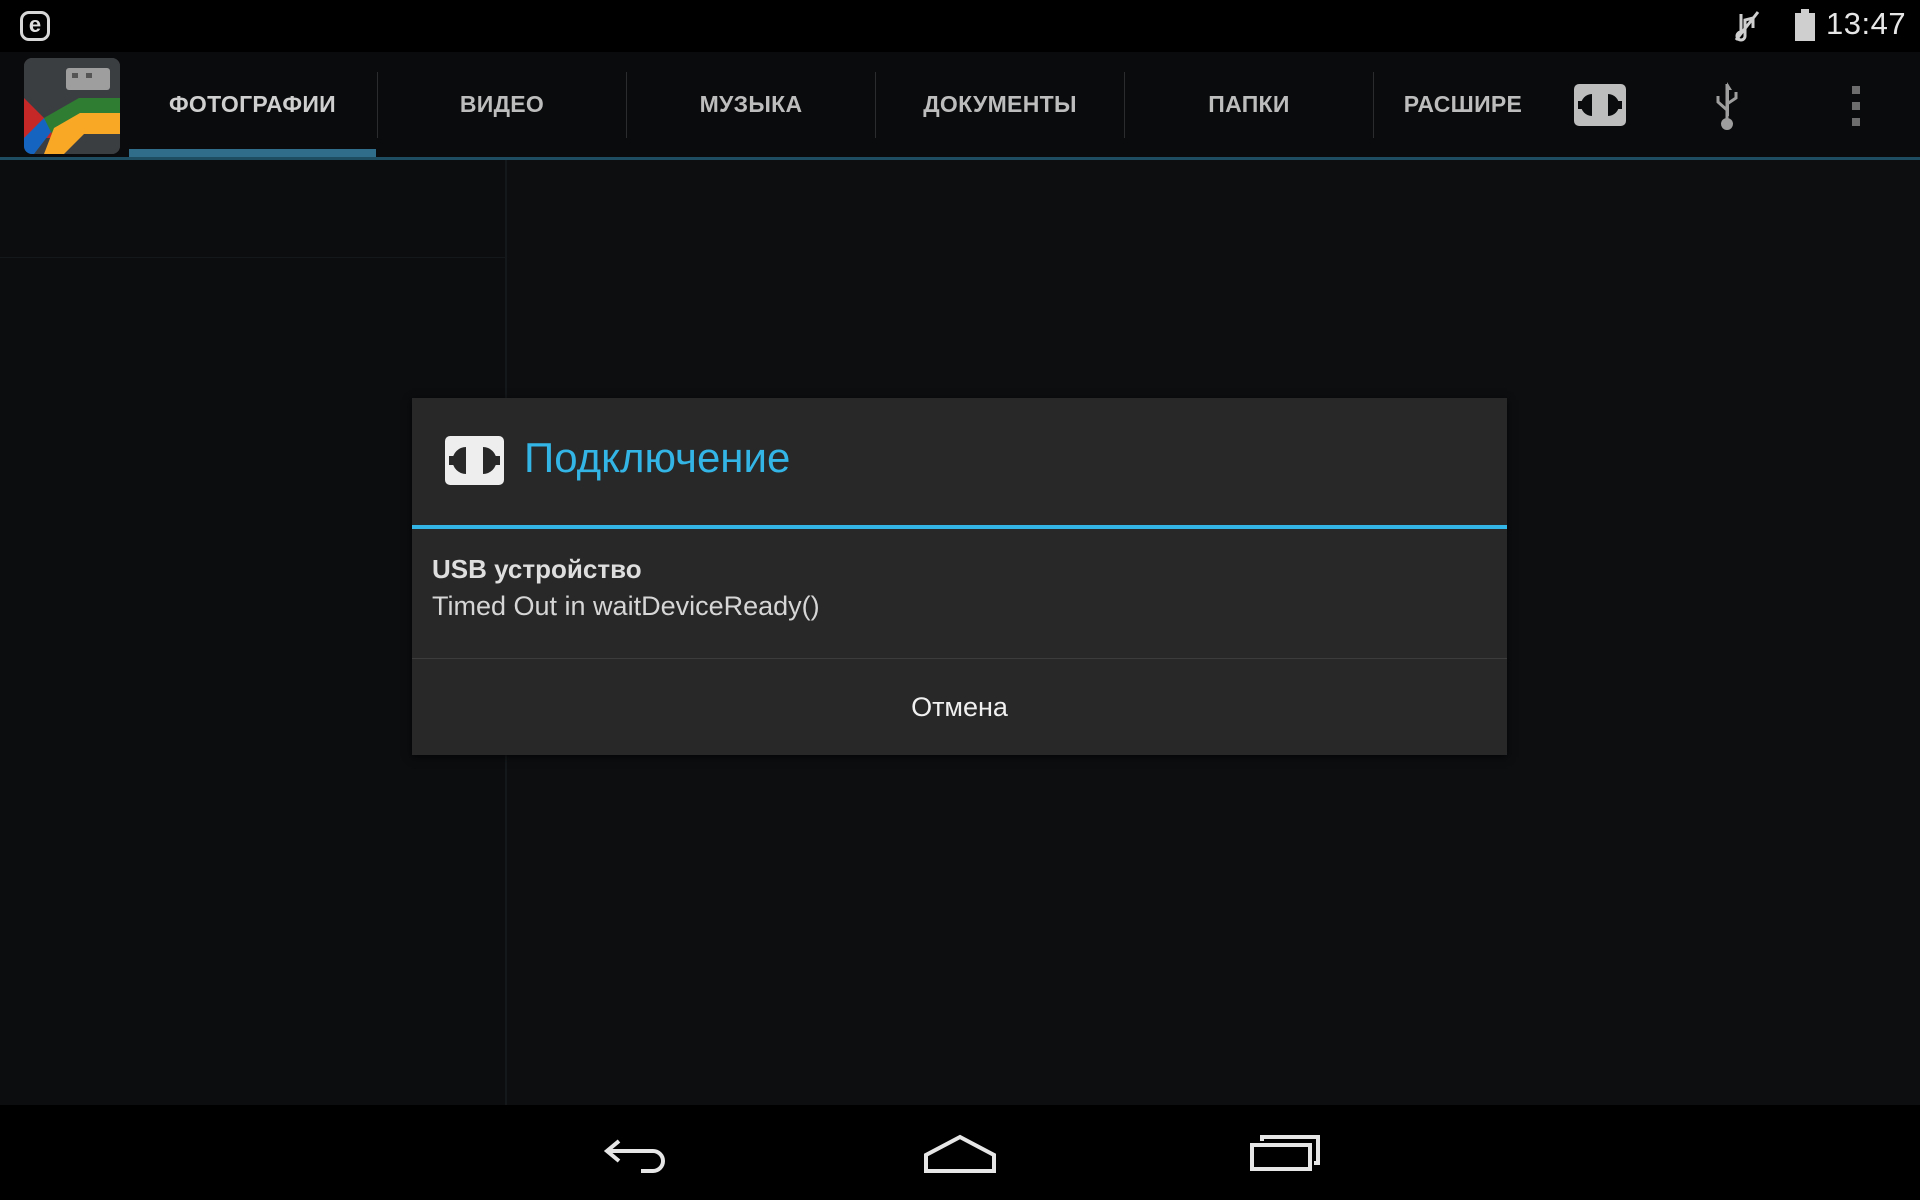 The height and width of the screenshot is (1200, 1920). I want to click on home-icon, so click(960, 1153).